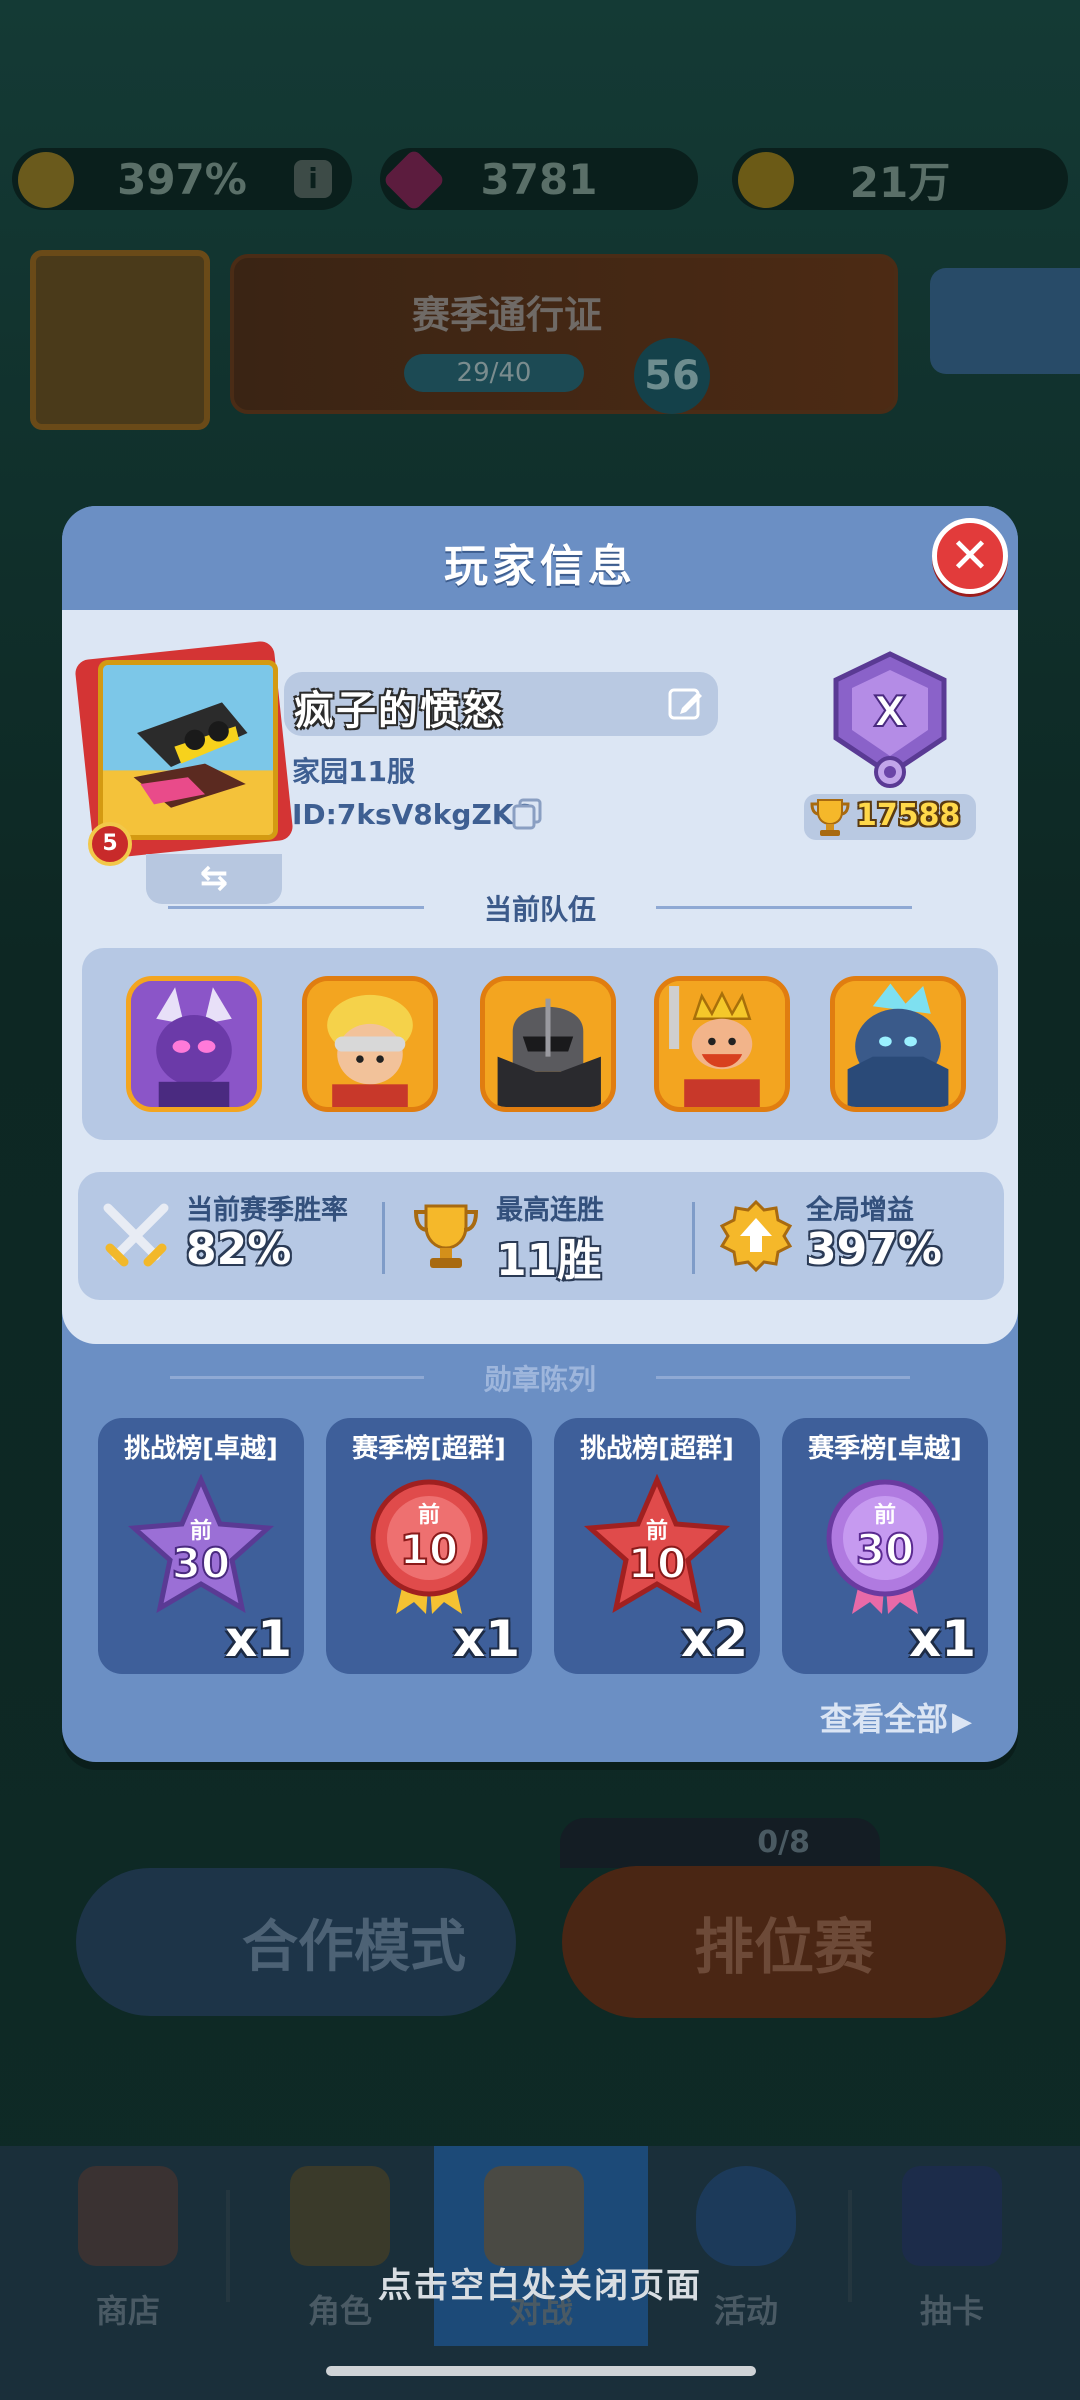 Image resolution: width=1080 pixels, height=2400 pixels. I want to click on edit-icon, so click(686, 704).